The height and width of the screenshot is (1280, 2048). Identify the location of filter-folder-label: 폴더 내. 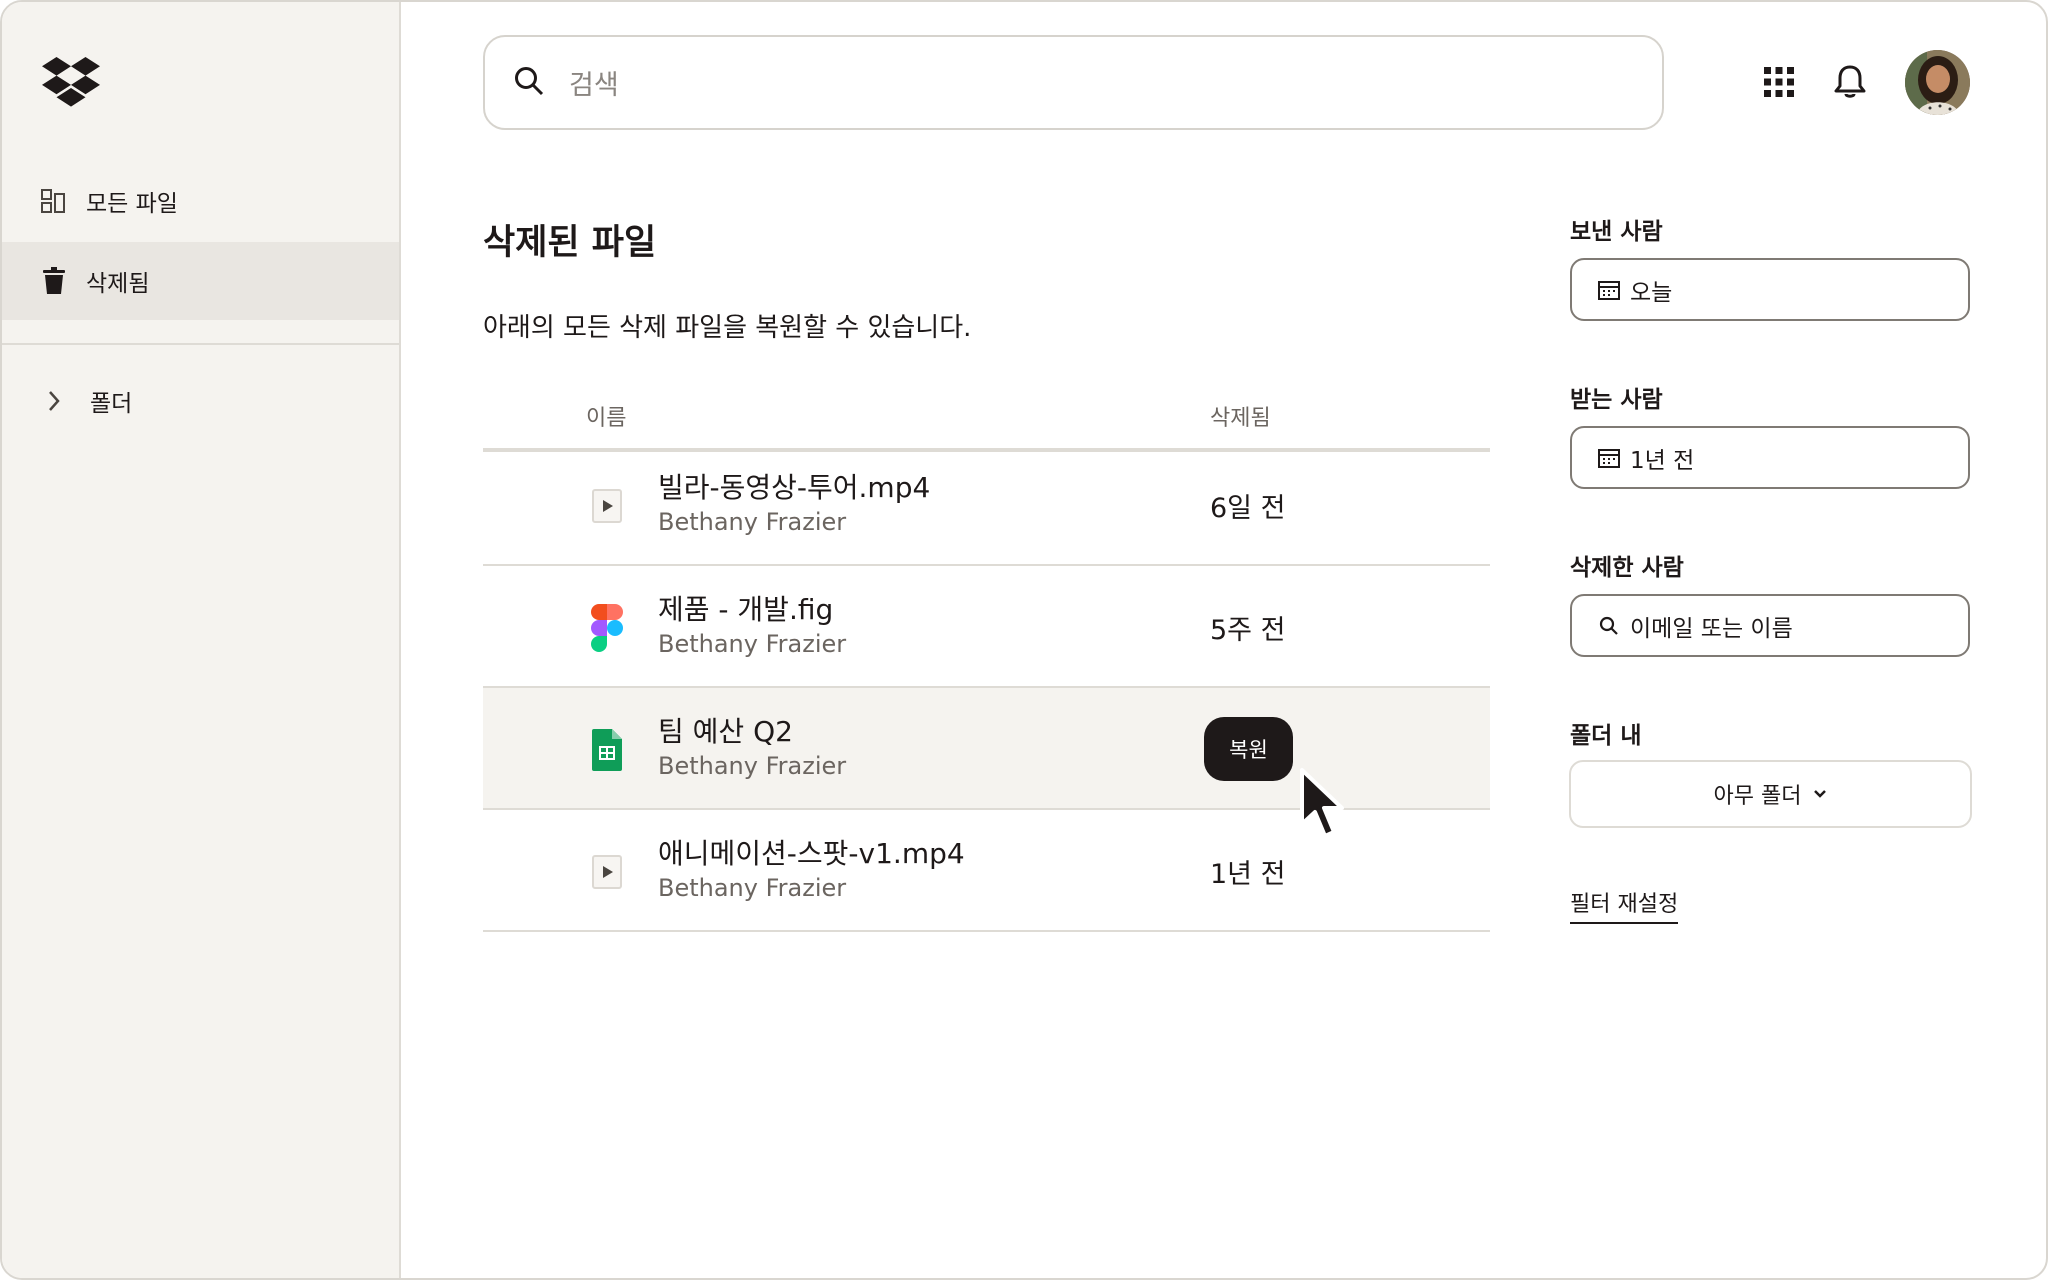
(1606, 736).